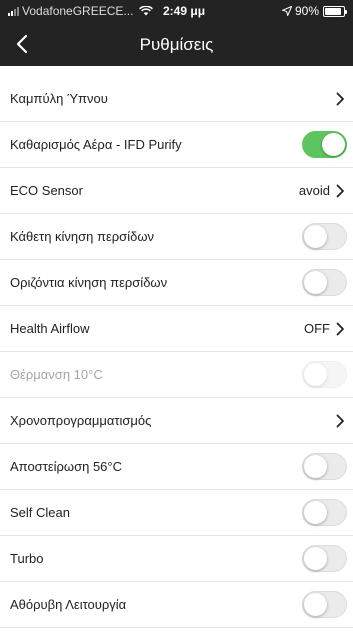 The width and height of the screenshot is (353, 635). I want to click on settings-row-label: Οριζόντια κίνηση περσίδων, so click(89, 282).